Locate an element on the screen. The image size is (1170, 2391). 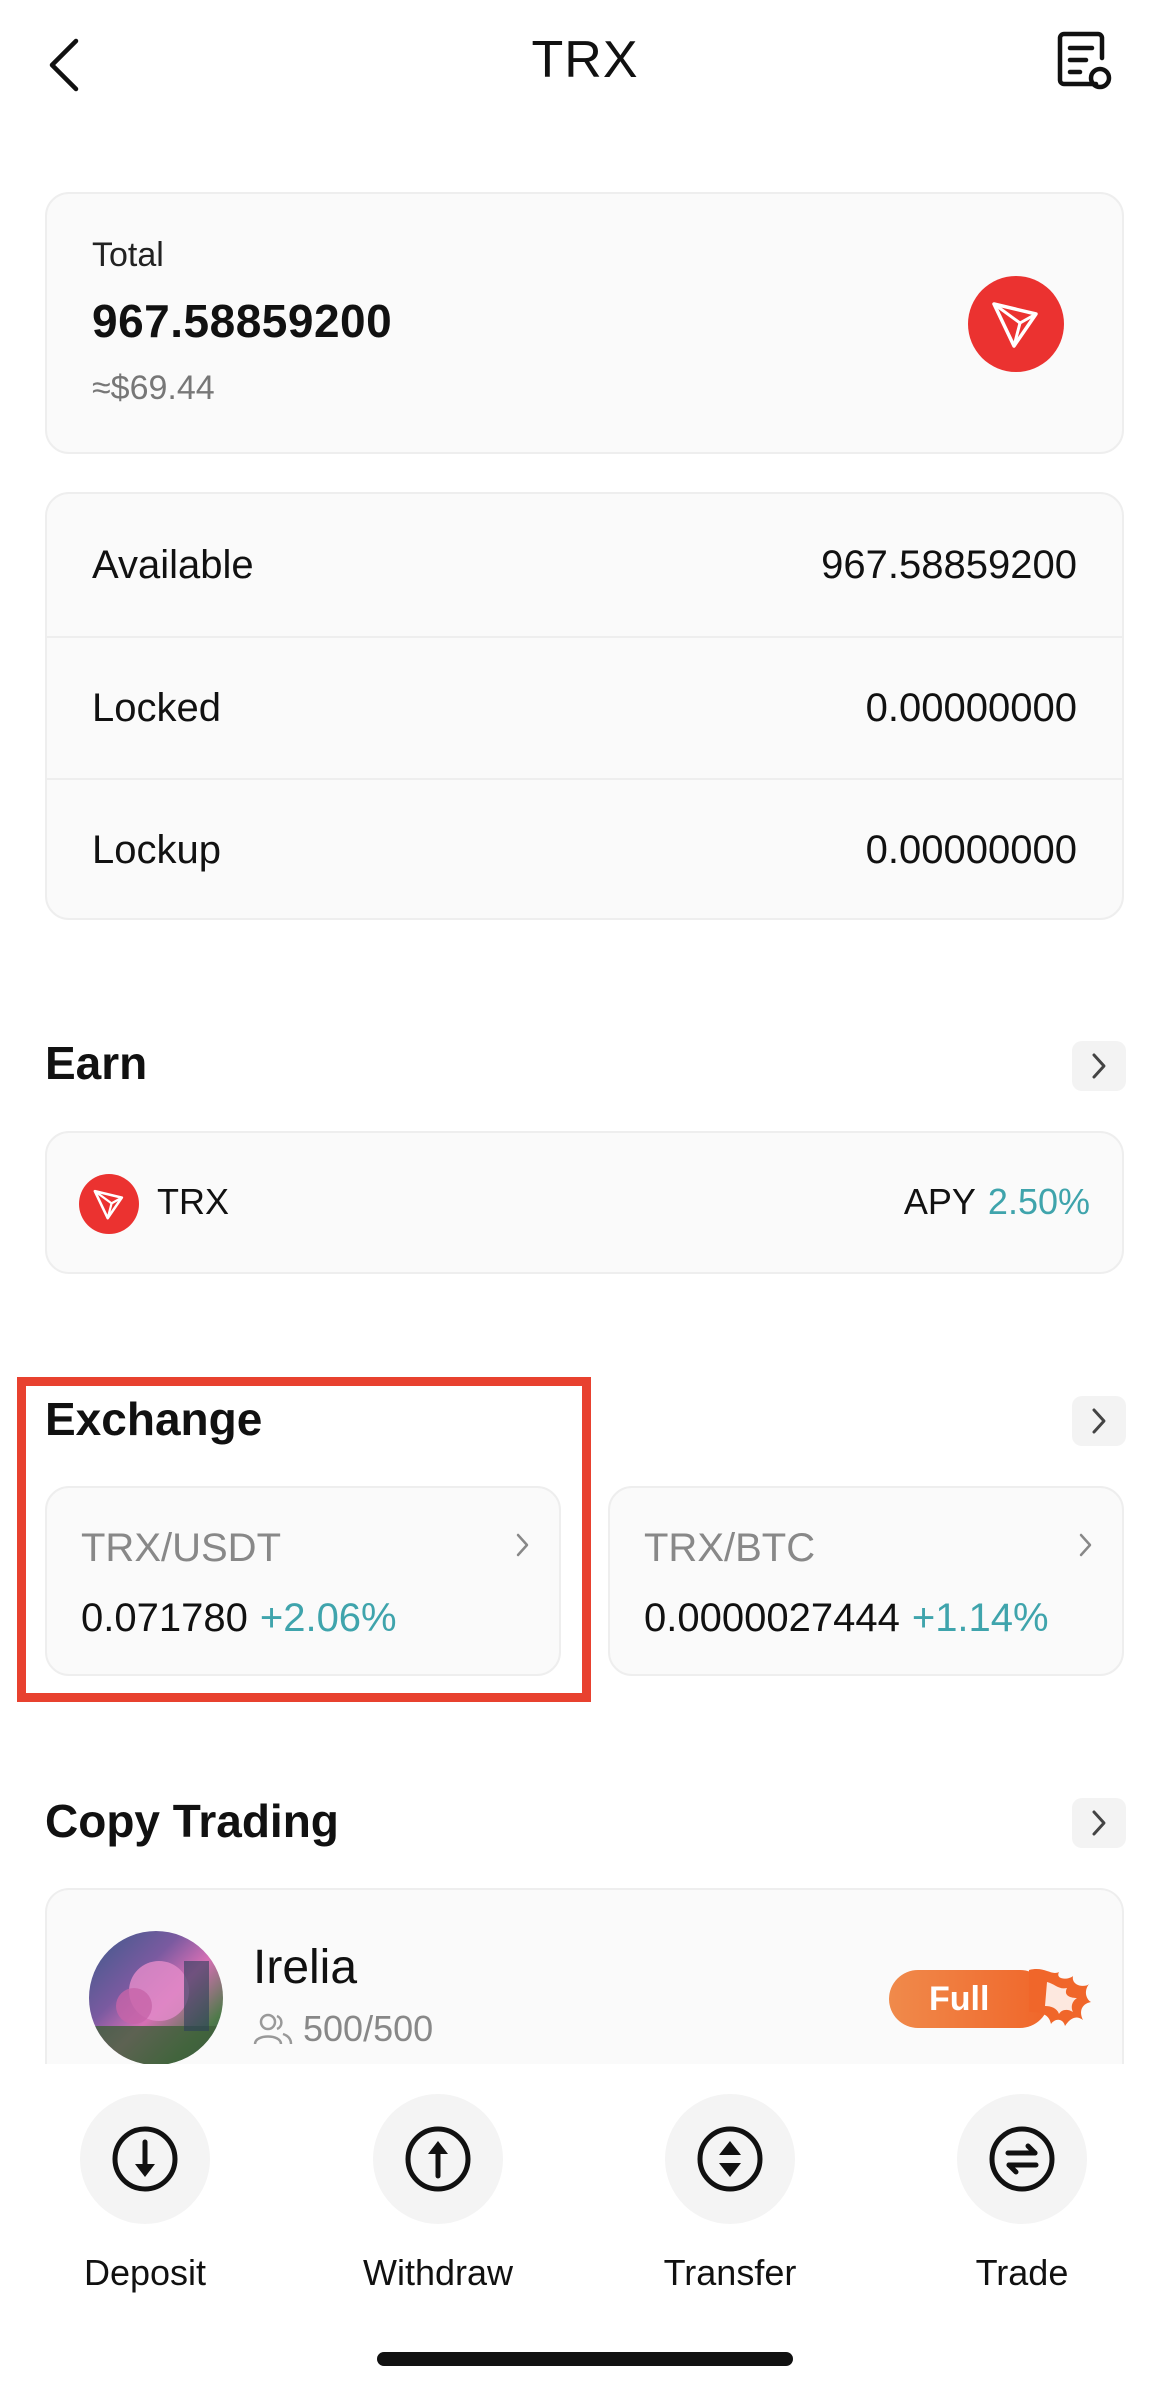
deposit-icon-circle is located at coordinates (145, 2159).